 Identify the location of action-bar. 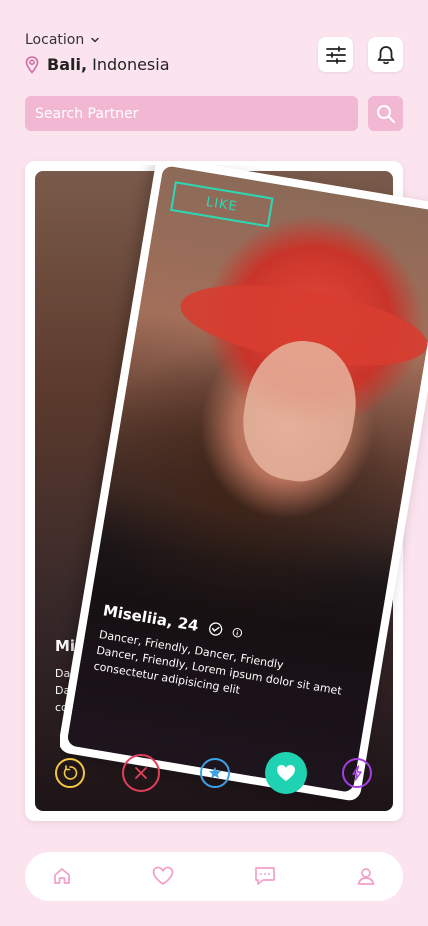
(215, 773).